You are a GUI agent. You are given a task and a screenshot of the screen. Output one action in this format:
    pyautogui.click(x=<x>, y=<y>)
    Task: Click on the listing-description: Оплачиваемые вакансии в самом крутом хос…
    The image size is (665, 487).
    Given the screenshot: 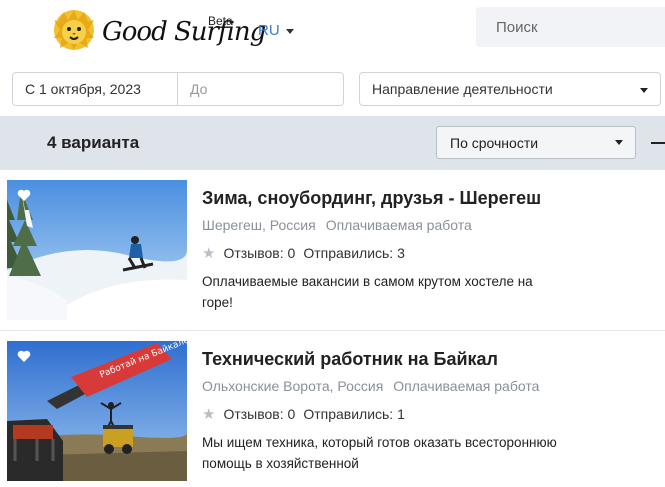 What is the action you would take?
    pyautogui.click(x=367, y=292)
    